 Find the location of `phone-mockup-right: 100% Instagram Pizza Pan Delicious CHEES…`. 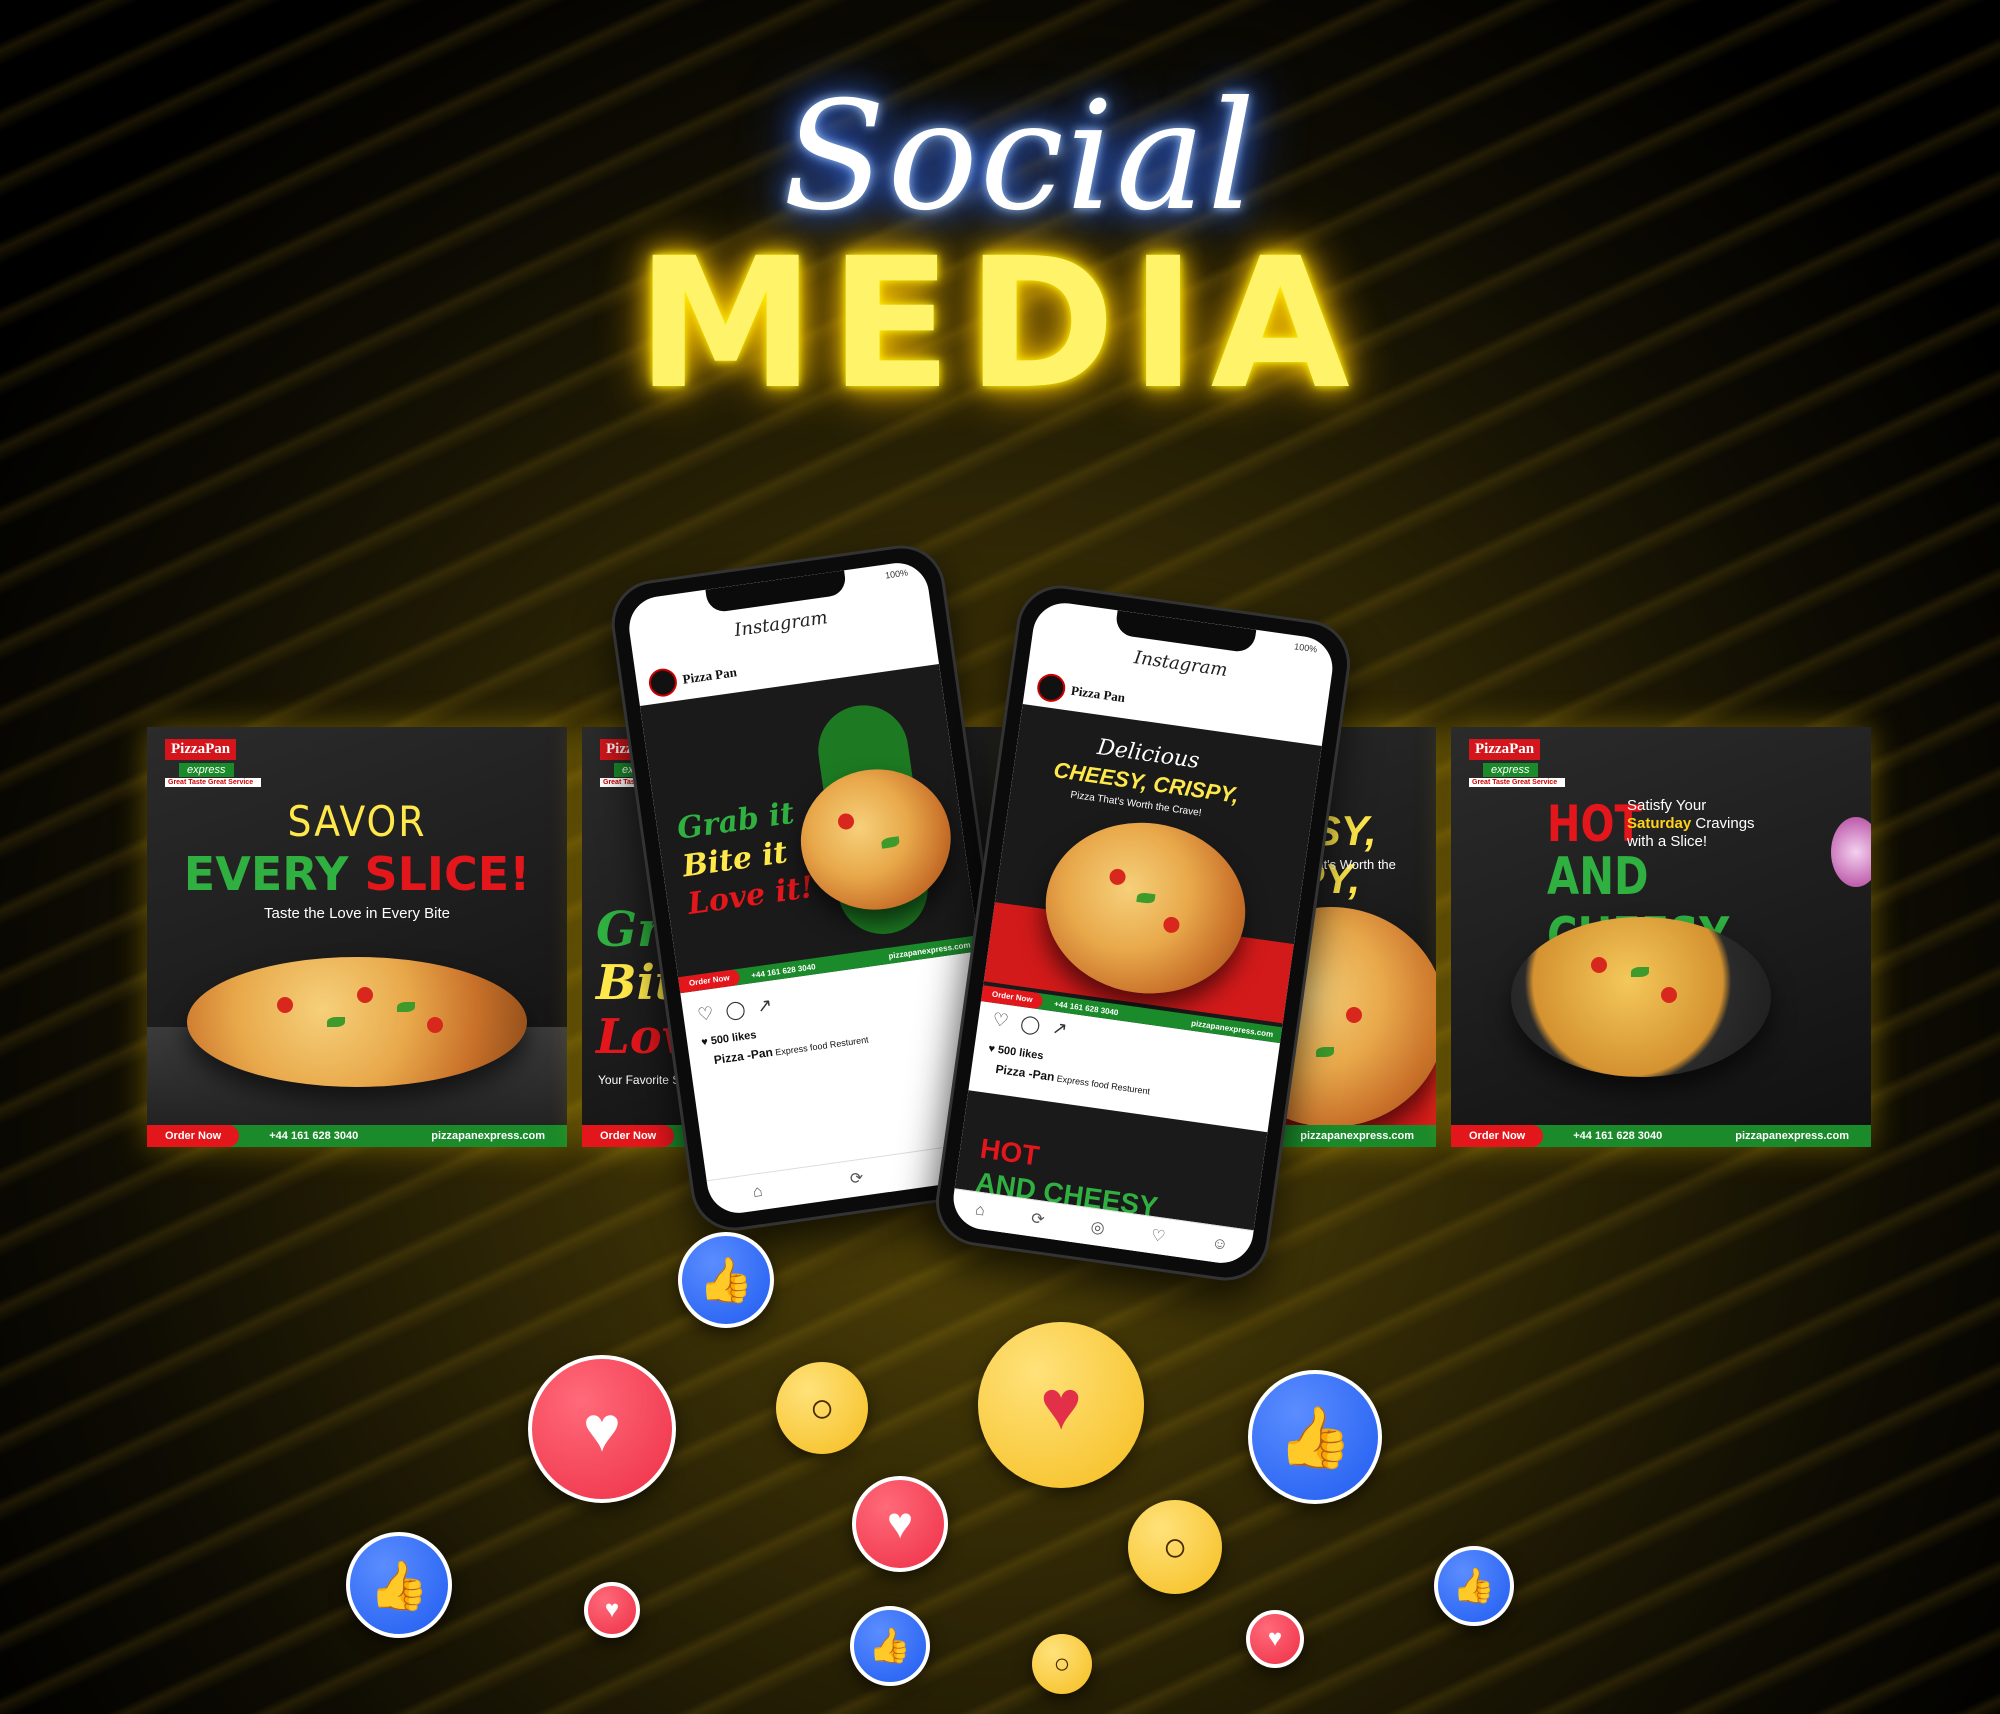

phone-mockup-right: 100% Instagram Pizza Pan Delicious CHEES… is located at coordinates (1143, 933).